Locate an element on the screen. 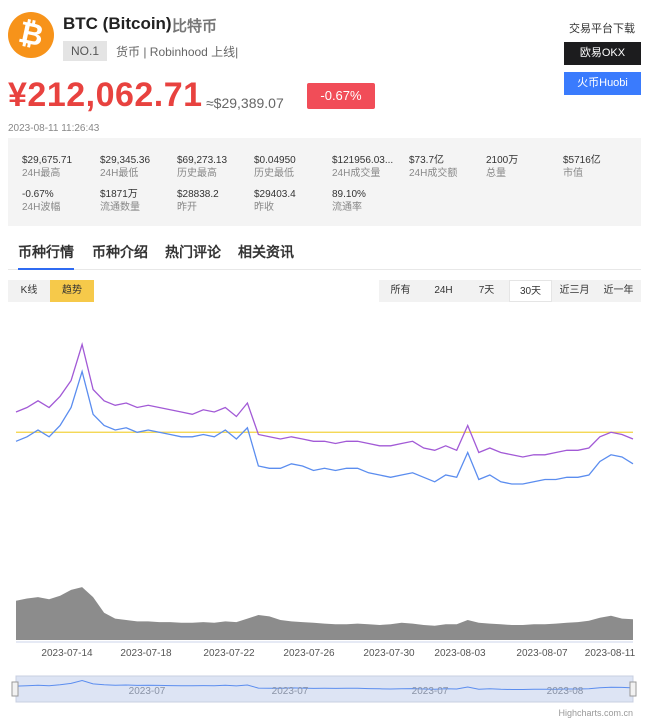 Image resolution: width=650 pixels, height=726 pixels. x-tick-label: 2023-08-11 is located at coordinates (610, 653).